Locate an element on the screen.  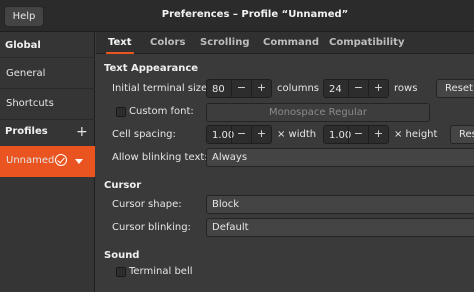
header-bar: Help Preferences – Profile “Unnamed” is located at coordinates (237, 16).